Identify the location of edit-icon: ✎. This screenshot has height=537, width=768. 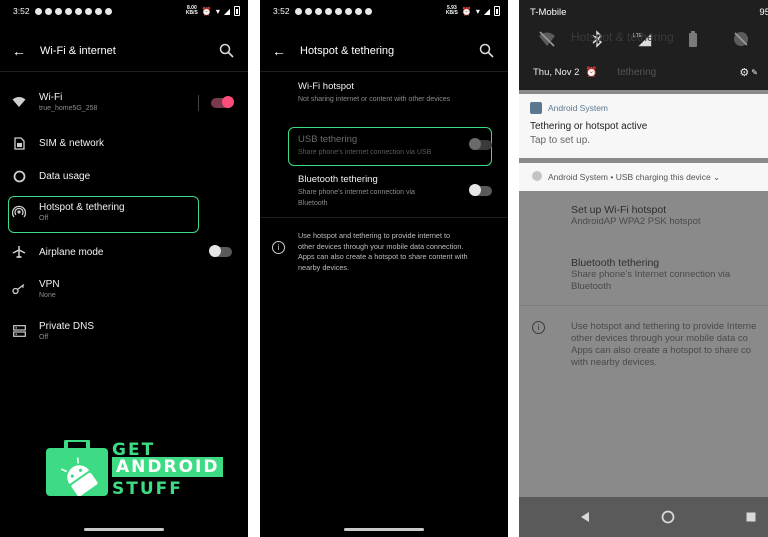
(754, 72).